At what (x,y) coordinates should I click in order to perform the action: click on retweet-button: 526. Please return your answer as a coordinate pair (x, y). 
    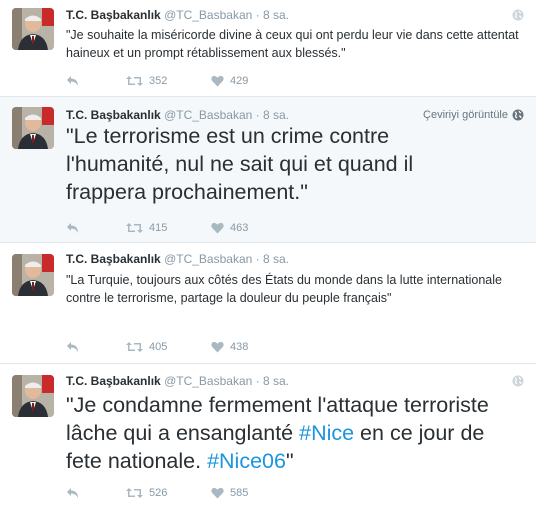
    Looking at the image, I should click on (168, 493).